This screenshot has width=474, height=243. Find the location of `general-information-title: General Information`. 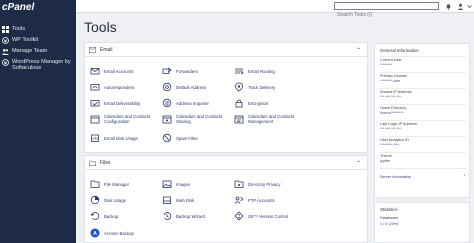

general-information-title: General Information is located at coordinates (399, 50).